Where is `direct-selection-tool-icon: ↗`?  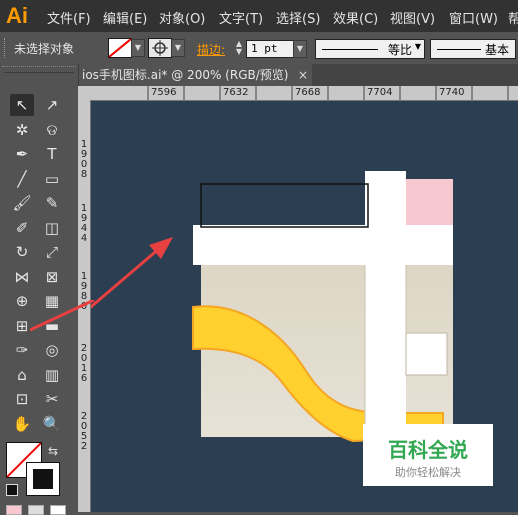 direct-selection-tool-icon: ↗ is located at coordinates (52, 105).